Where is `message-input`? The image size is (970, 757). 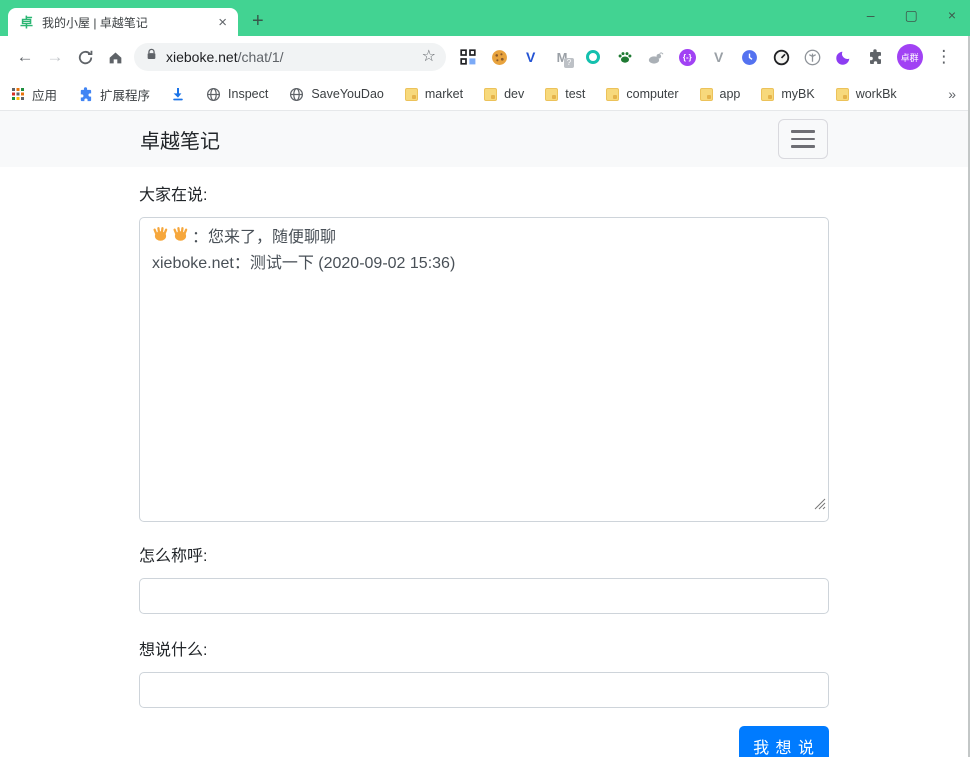
message-input is located at coordinates (484, 690).